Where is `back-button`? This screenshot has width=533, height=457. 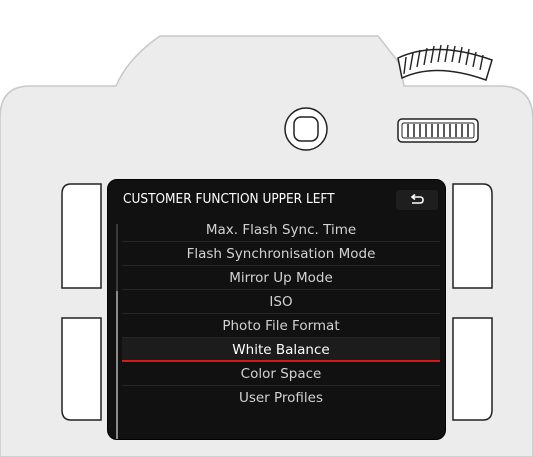 back-button is located at coordinates (417, 200).